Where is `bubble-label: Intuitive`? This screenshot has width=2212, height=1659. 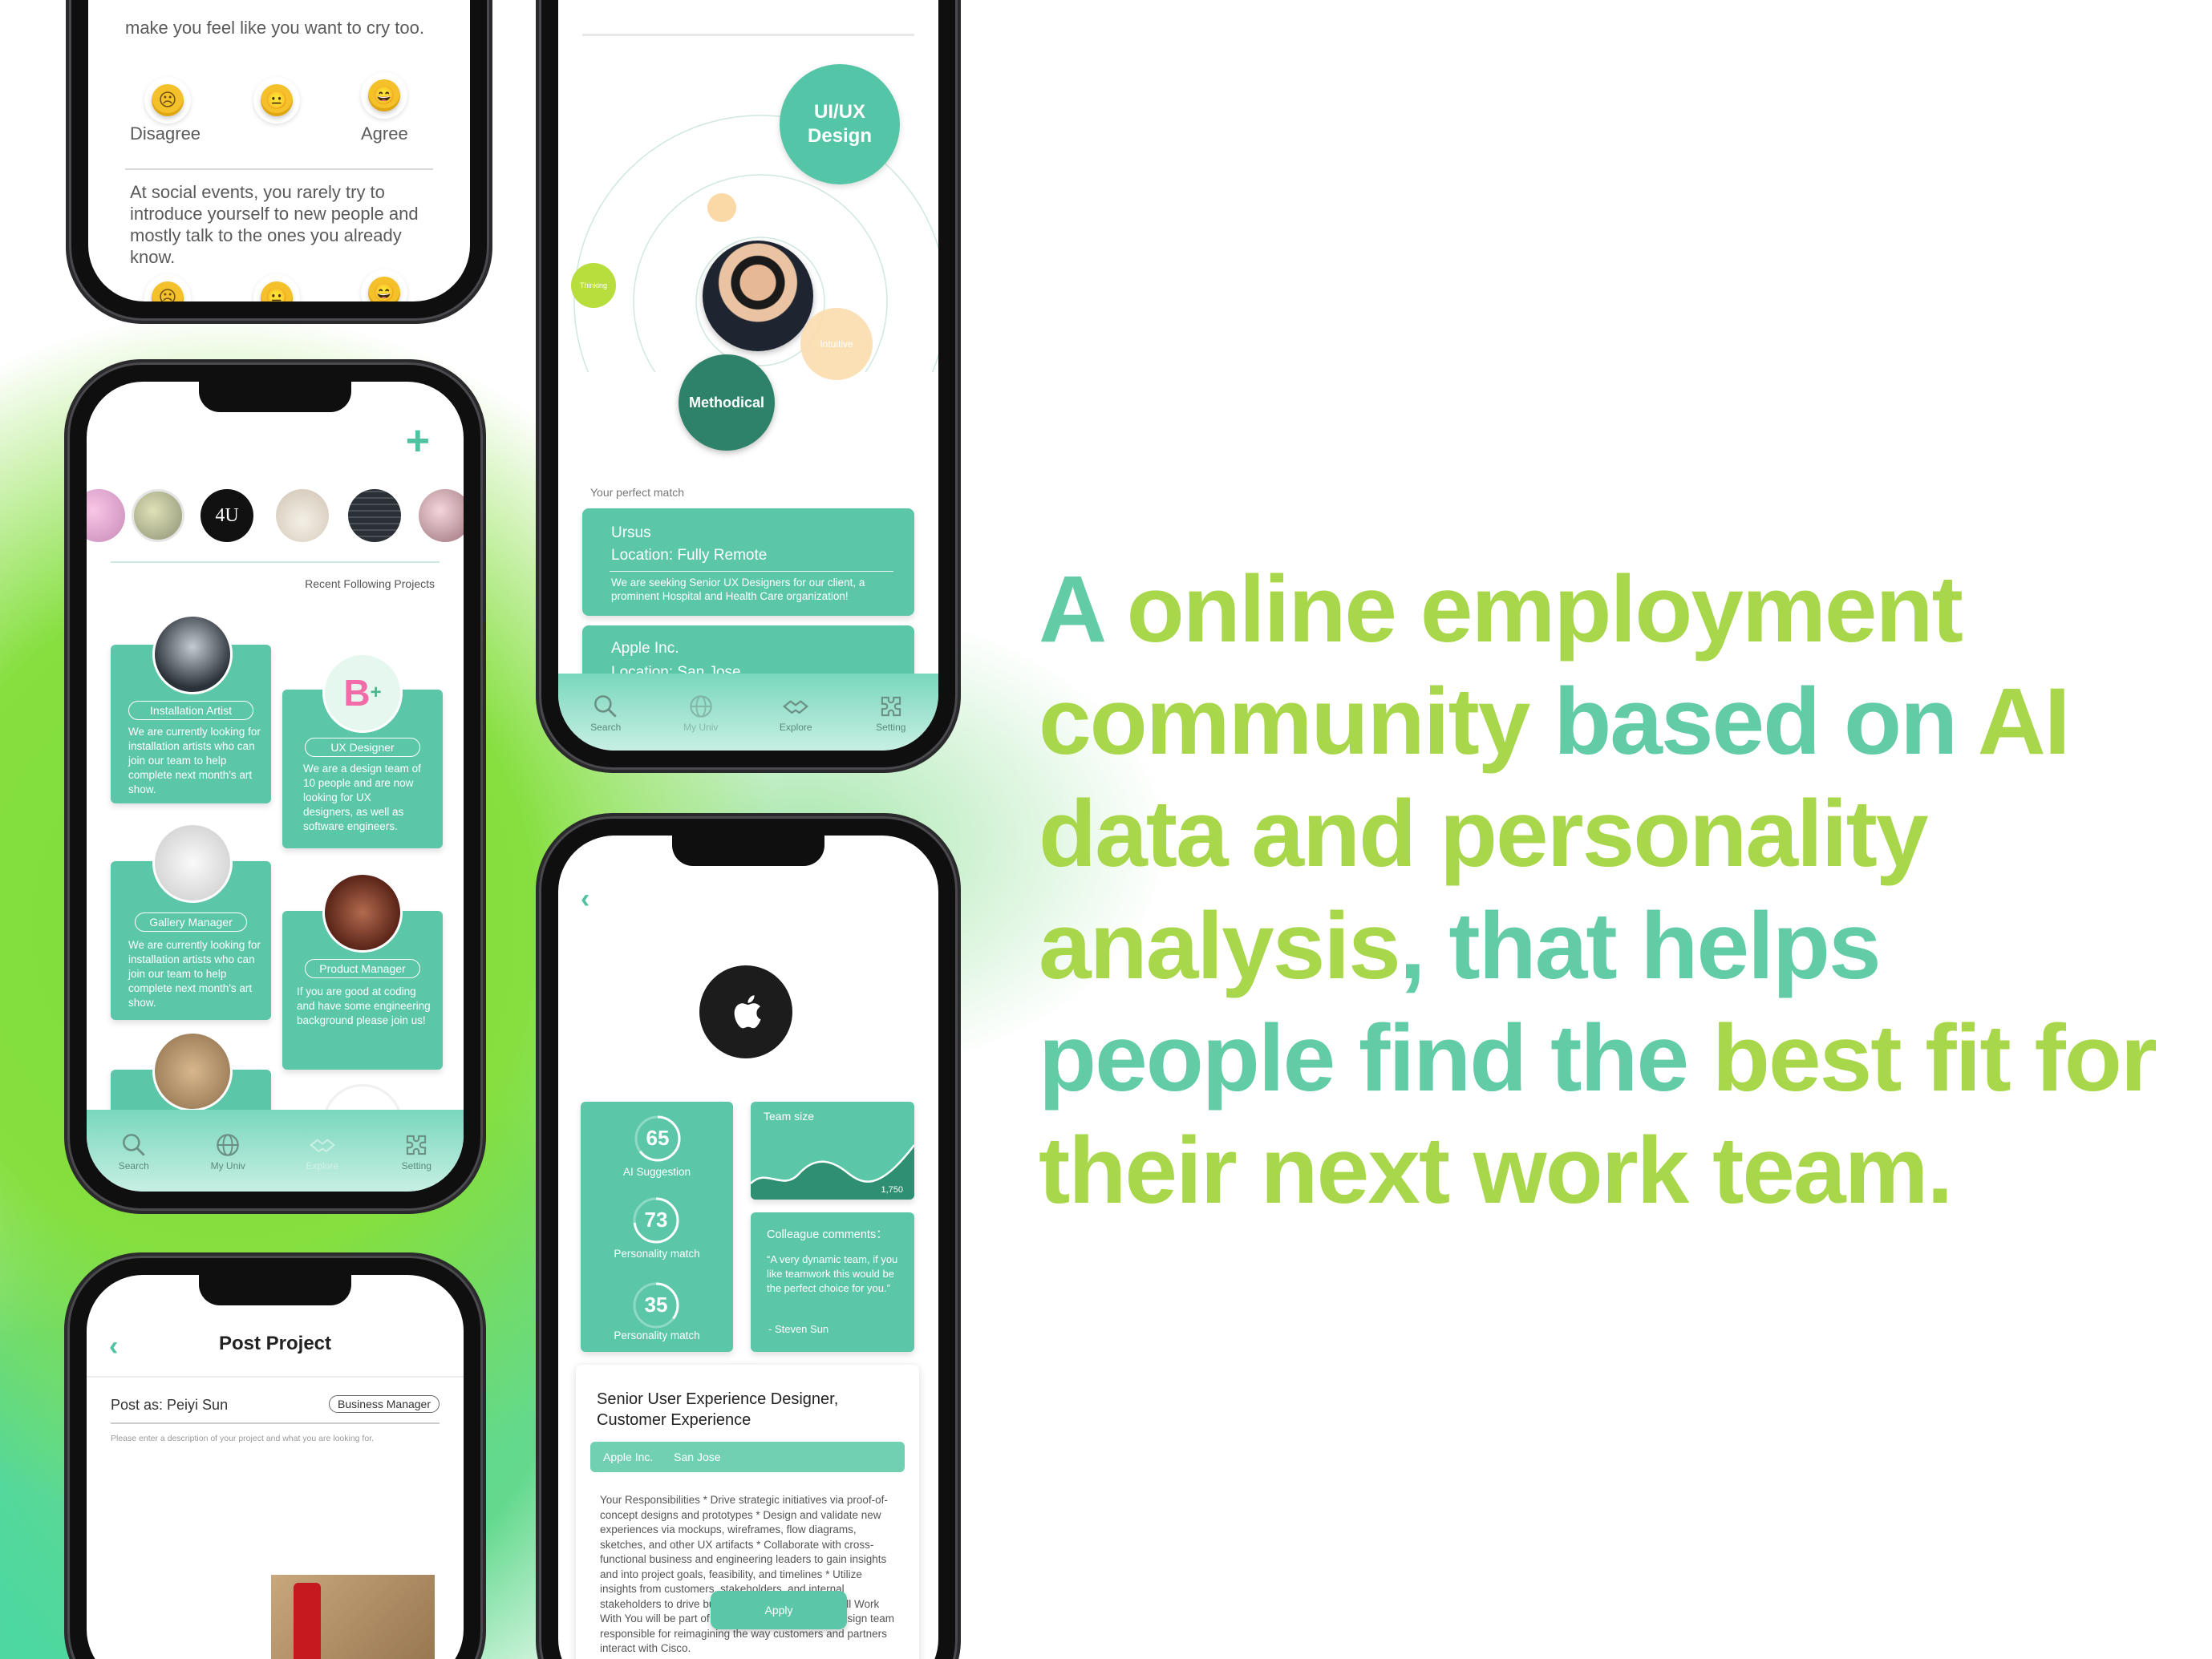 bubble-label: Intuitive is located at coordinates (836, 344).